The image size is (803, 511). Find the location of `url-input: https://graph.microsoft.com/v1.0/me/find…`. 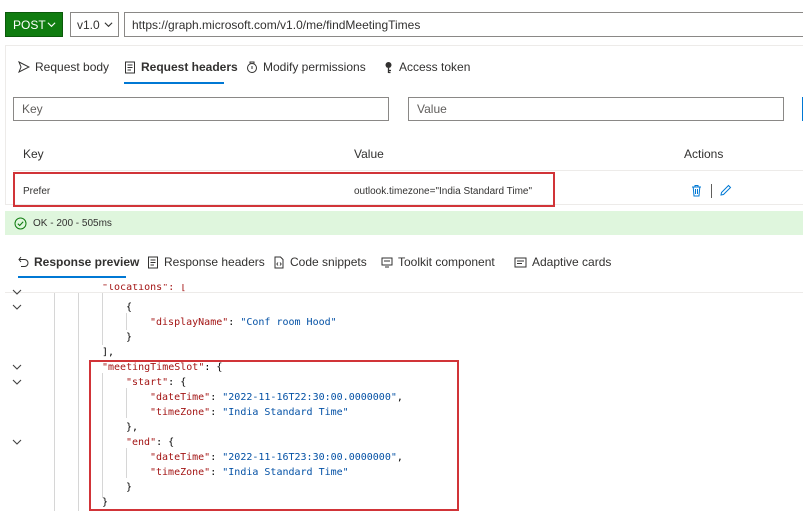

url-input: https://graph.microsoft.com/v1.0/me/find… is located at coordinates (463, 24).